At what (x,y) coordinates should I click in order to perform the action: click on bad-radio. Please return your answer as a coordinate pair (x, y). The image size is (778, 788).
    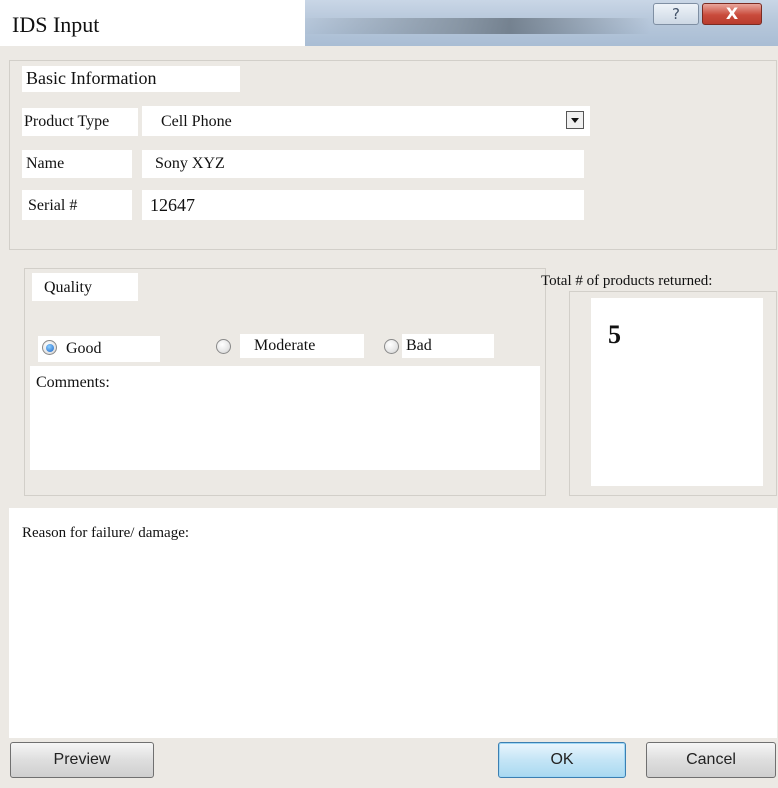
    Looking at the image, I should click on (391, 346).